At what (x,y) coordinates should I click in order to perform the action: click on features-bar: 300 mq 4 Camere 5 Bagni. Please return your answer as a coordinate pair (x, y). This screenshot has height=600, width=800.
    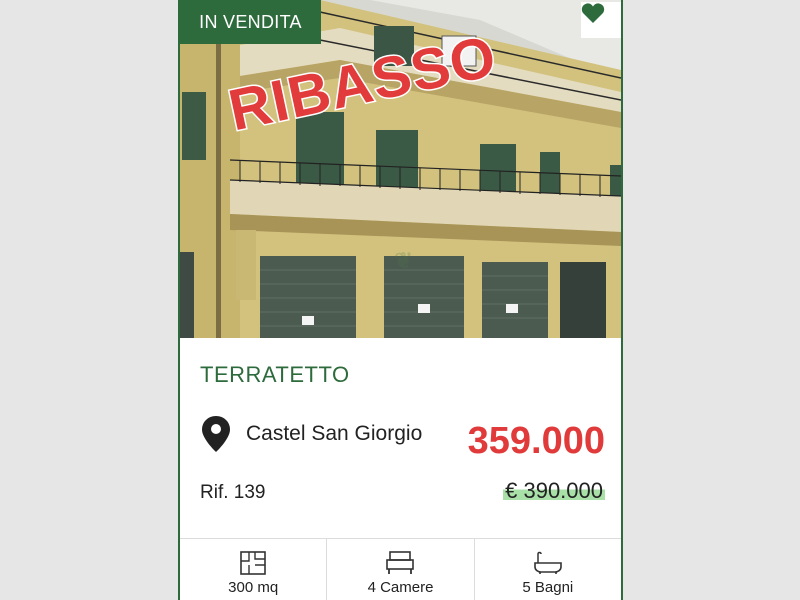
    Looking at the image, I should click on (400, 569).